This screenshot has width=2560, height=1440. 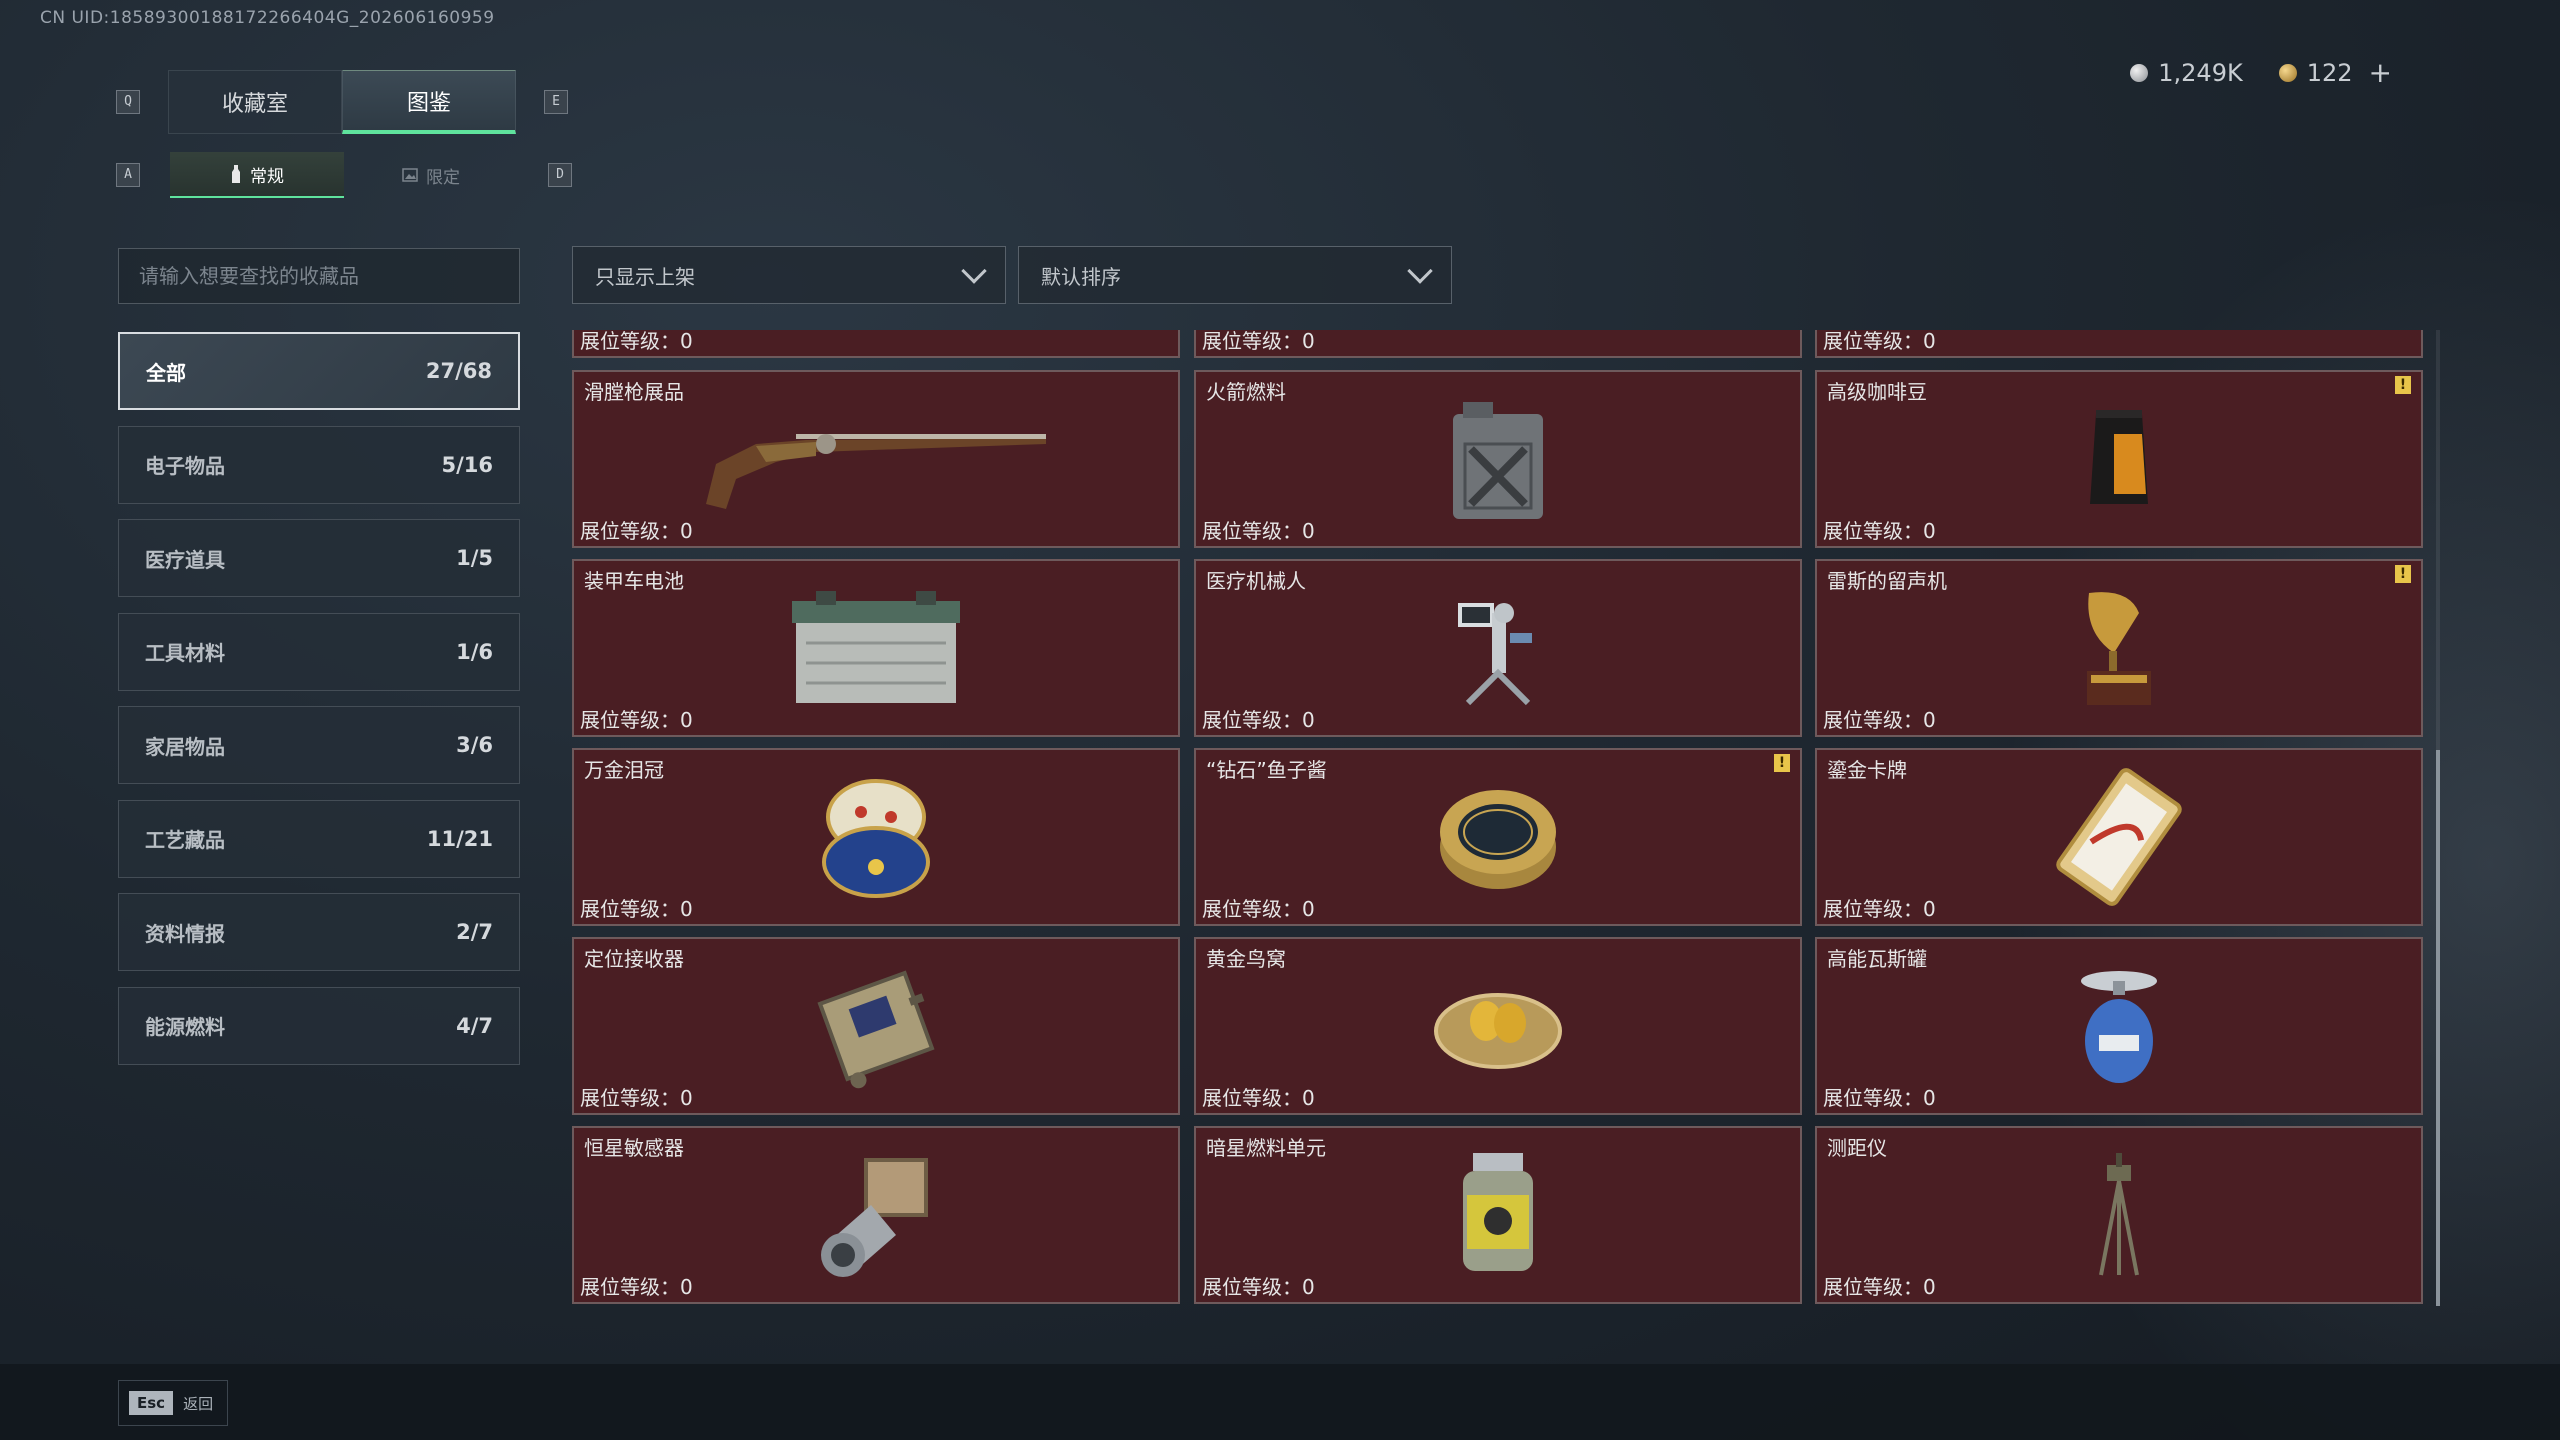 I want to click on sort-value: 默认排序, so click(x=1081, y=276).